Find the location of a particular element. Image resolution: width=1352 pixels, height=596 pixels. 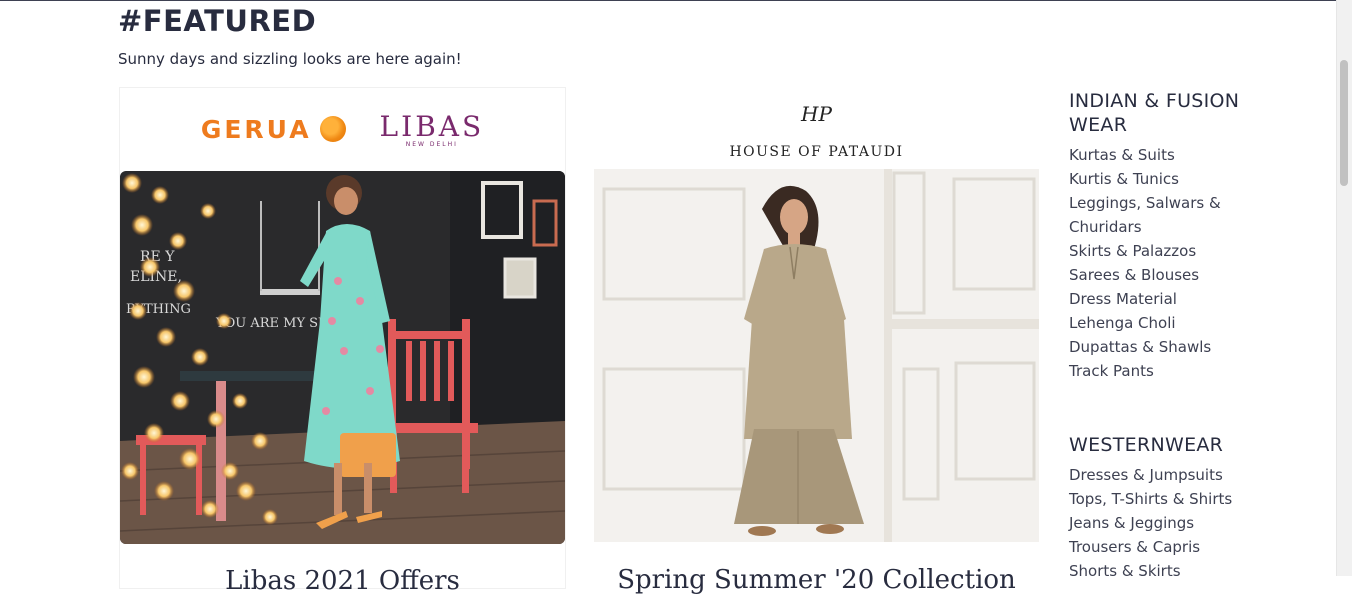

card-caption: Libas 2021 Offers is located at coordinates (342, 581).